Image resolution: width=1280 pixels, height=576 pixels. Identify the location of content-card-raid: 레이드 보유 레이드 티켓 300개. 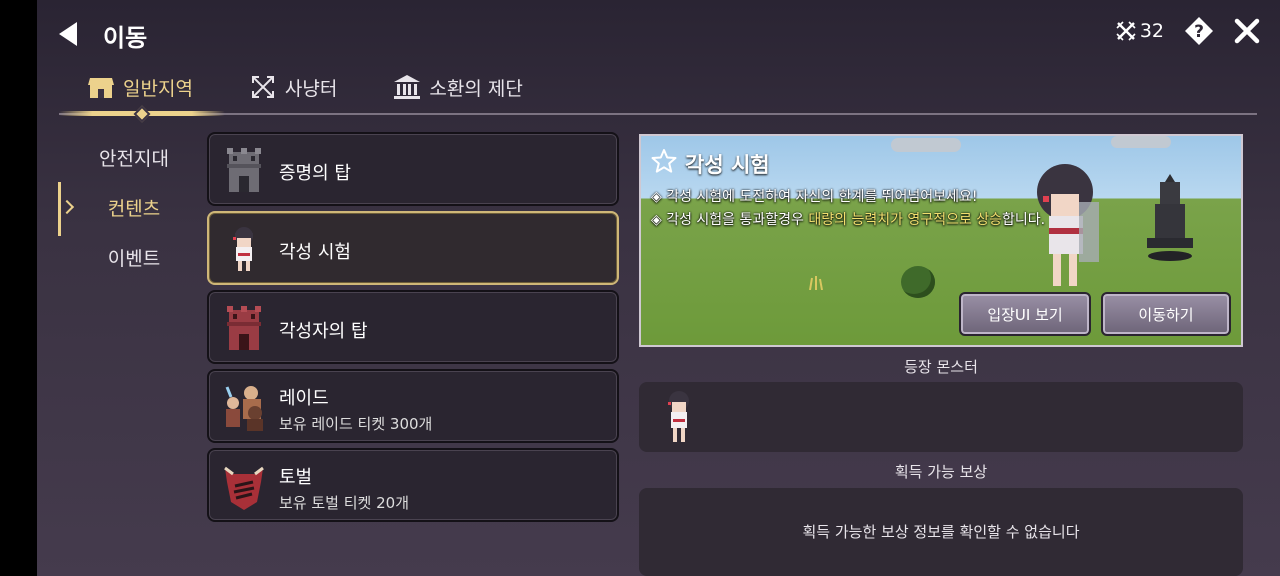
(413, 406).